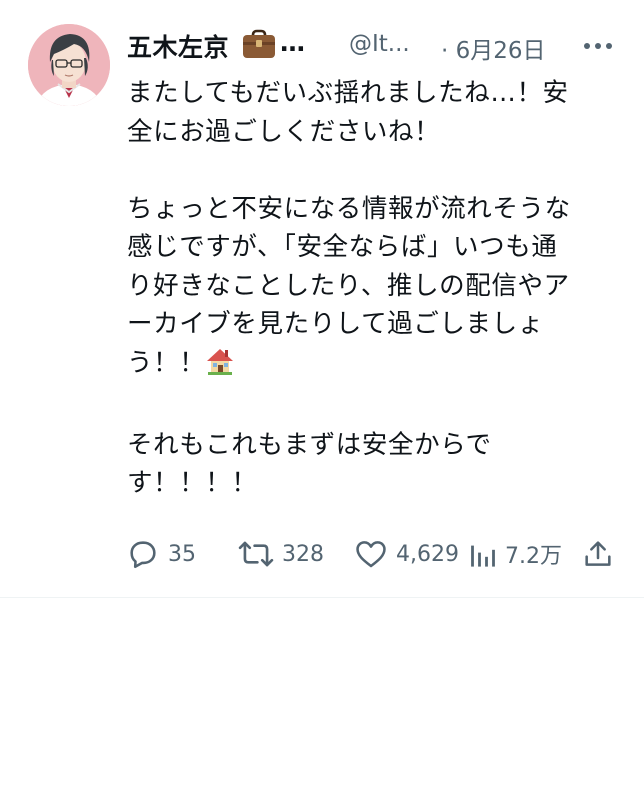  What do you see at coordinates (220, 367) in the screenshot?
I see `house-emoji` at bounding box center [220, 367].